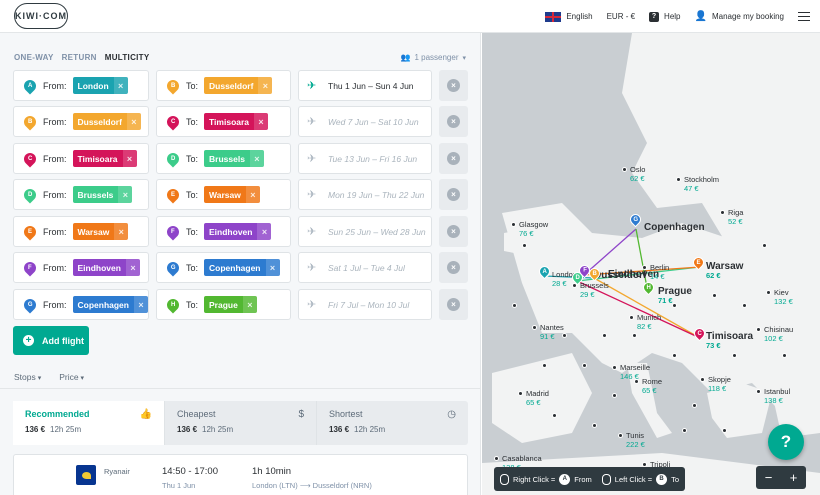 The image size is (820, 495). I want to click on map-city-label: Chisinau 102 €, so click(778, 334).